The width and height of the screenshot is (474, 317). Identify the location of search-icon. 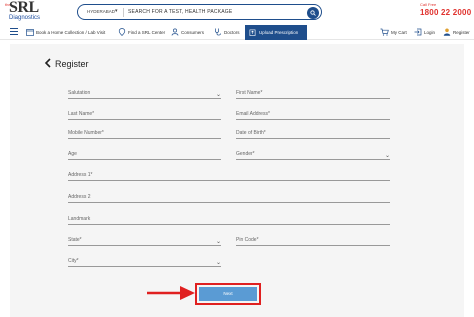
(313, 12).